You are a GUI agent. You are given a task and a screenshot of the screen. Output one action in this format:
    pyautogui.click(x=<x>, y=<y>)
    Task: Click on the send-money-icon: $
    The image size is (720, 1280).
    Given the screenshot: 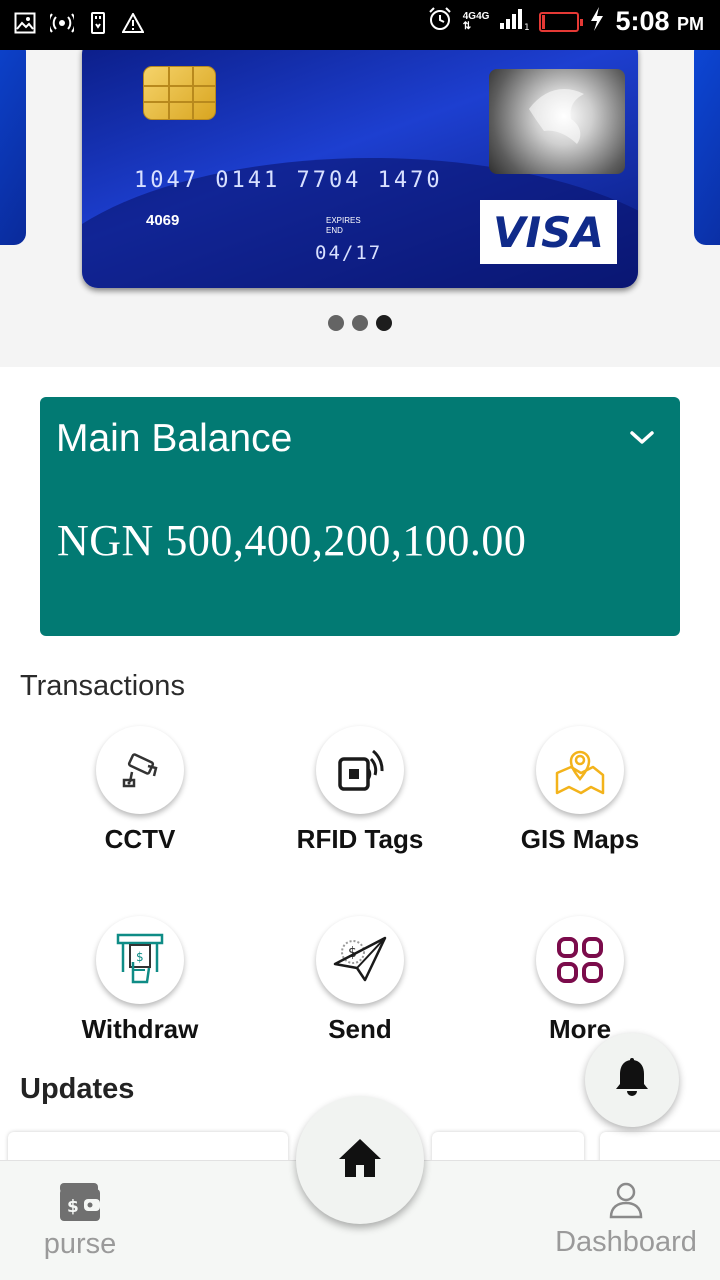 What is the action you would take?
    pyautogui.click(x=360, y=960)
    